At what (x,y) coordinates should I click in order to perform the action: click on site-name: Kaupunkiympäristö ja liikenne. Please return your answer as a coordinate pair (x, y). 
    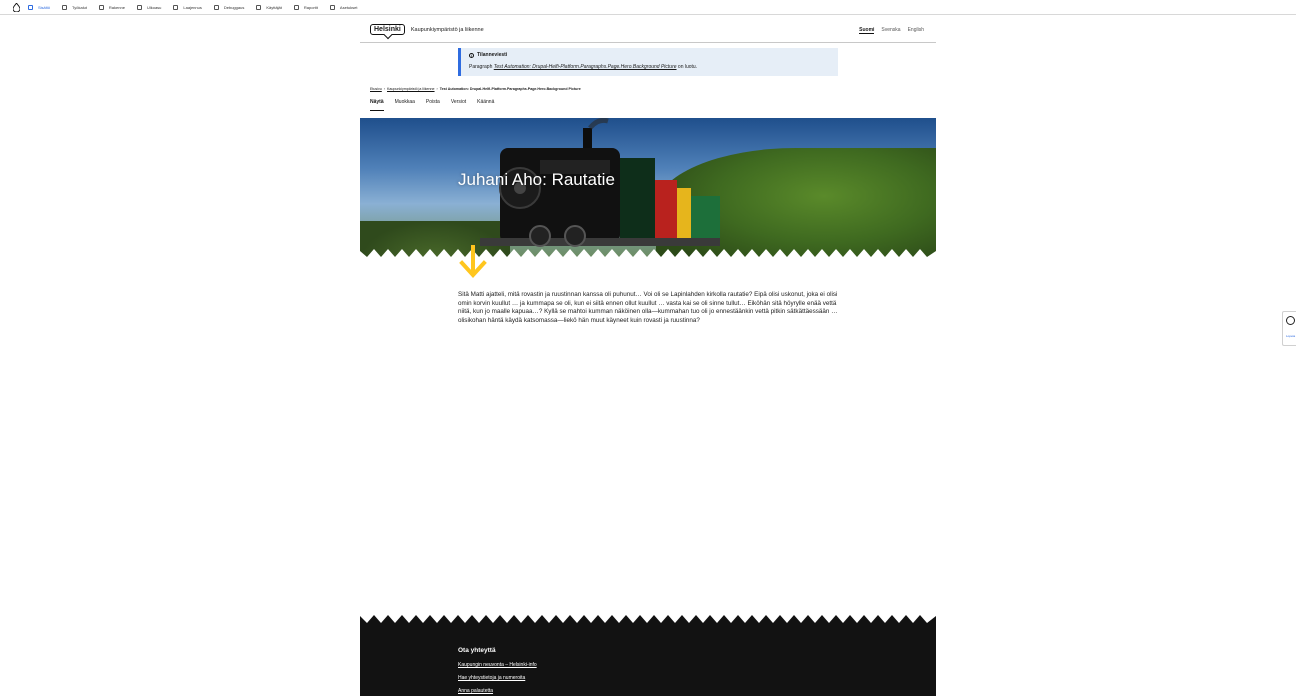
    Looking at the image, I should click on (447, 30).